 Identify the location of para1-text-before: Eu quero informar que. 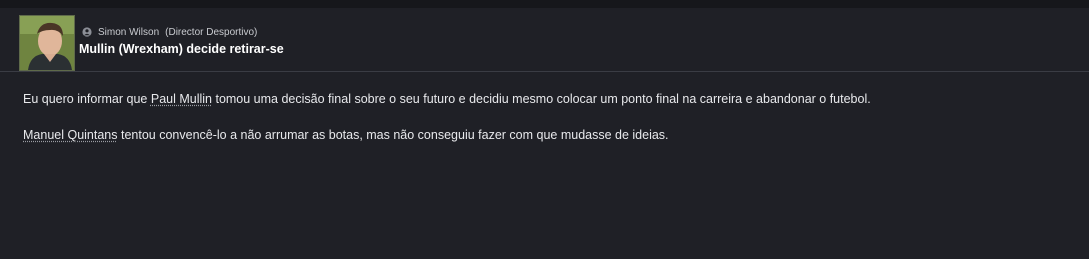
(87, 99).